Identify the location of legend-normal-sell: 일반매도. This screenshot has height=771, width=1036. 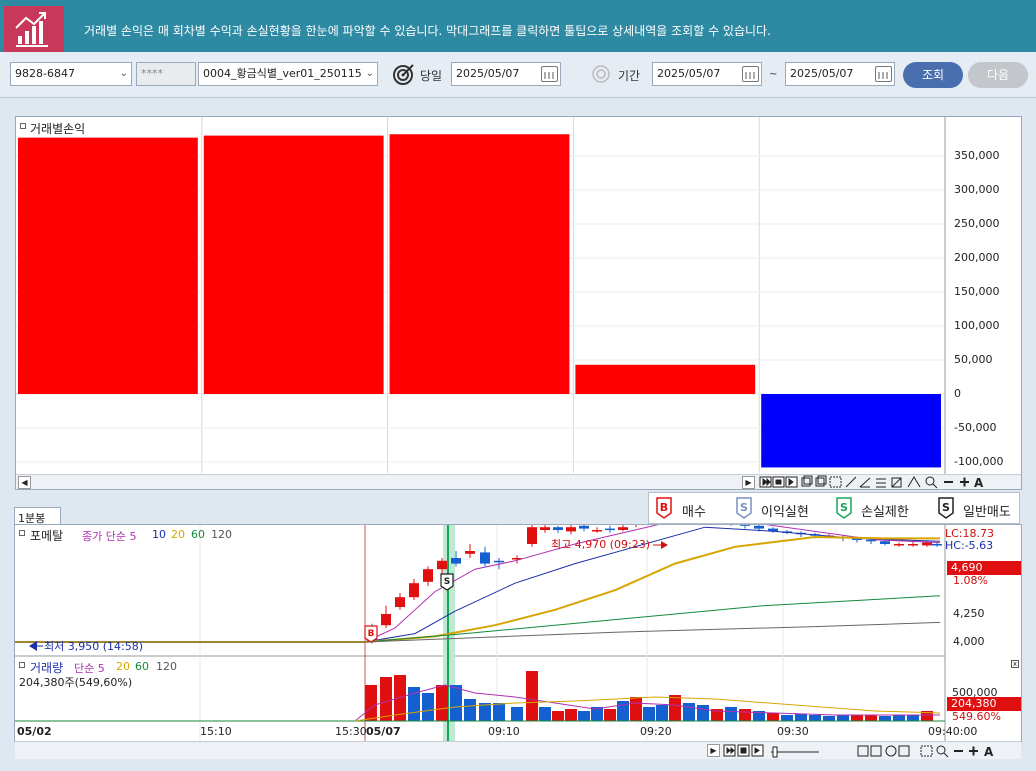
(987, 512).